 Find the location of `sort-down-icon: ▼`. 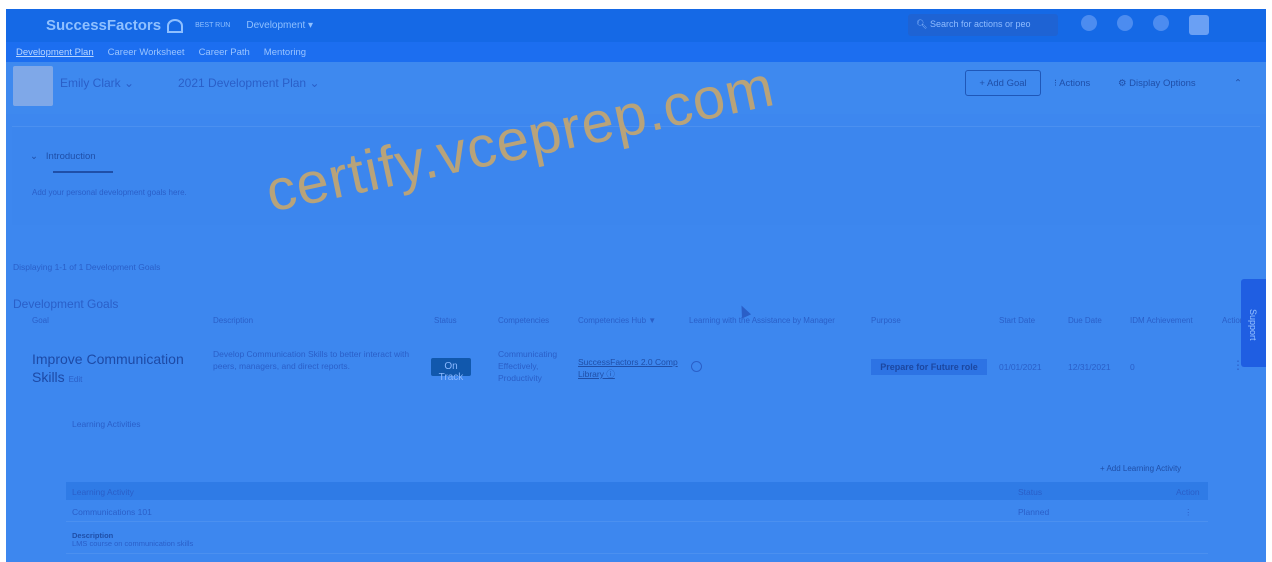

sort-down-icon: ▼ is located at coordinates (652, 320).